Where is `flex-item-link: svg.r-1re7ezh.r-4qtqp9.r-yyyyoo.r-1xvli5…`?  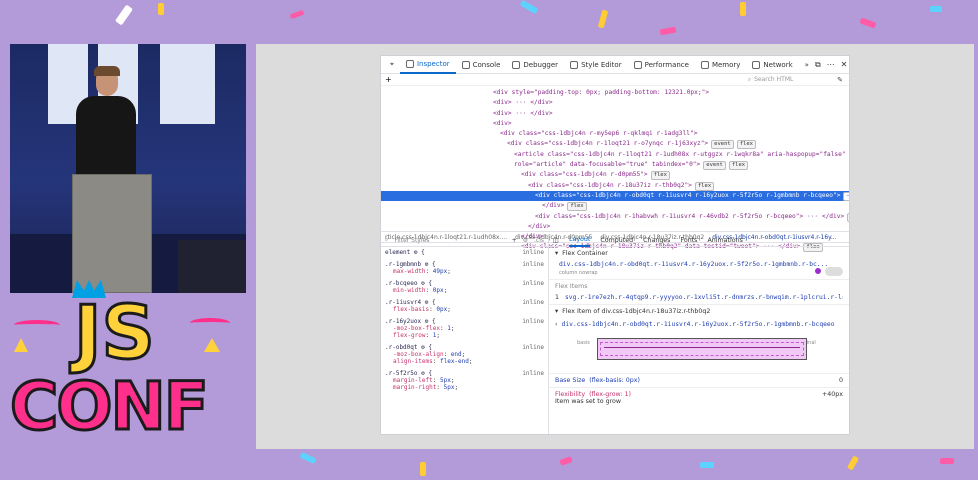
flex-item-link: svg.r-1re7ezh.r-4qtqp9.r-yyyyoo.r-1xvli5… is located at coordinates (704, 297).